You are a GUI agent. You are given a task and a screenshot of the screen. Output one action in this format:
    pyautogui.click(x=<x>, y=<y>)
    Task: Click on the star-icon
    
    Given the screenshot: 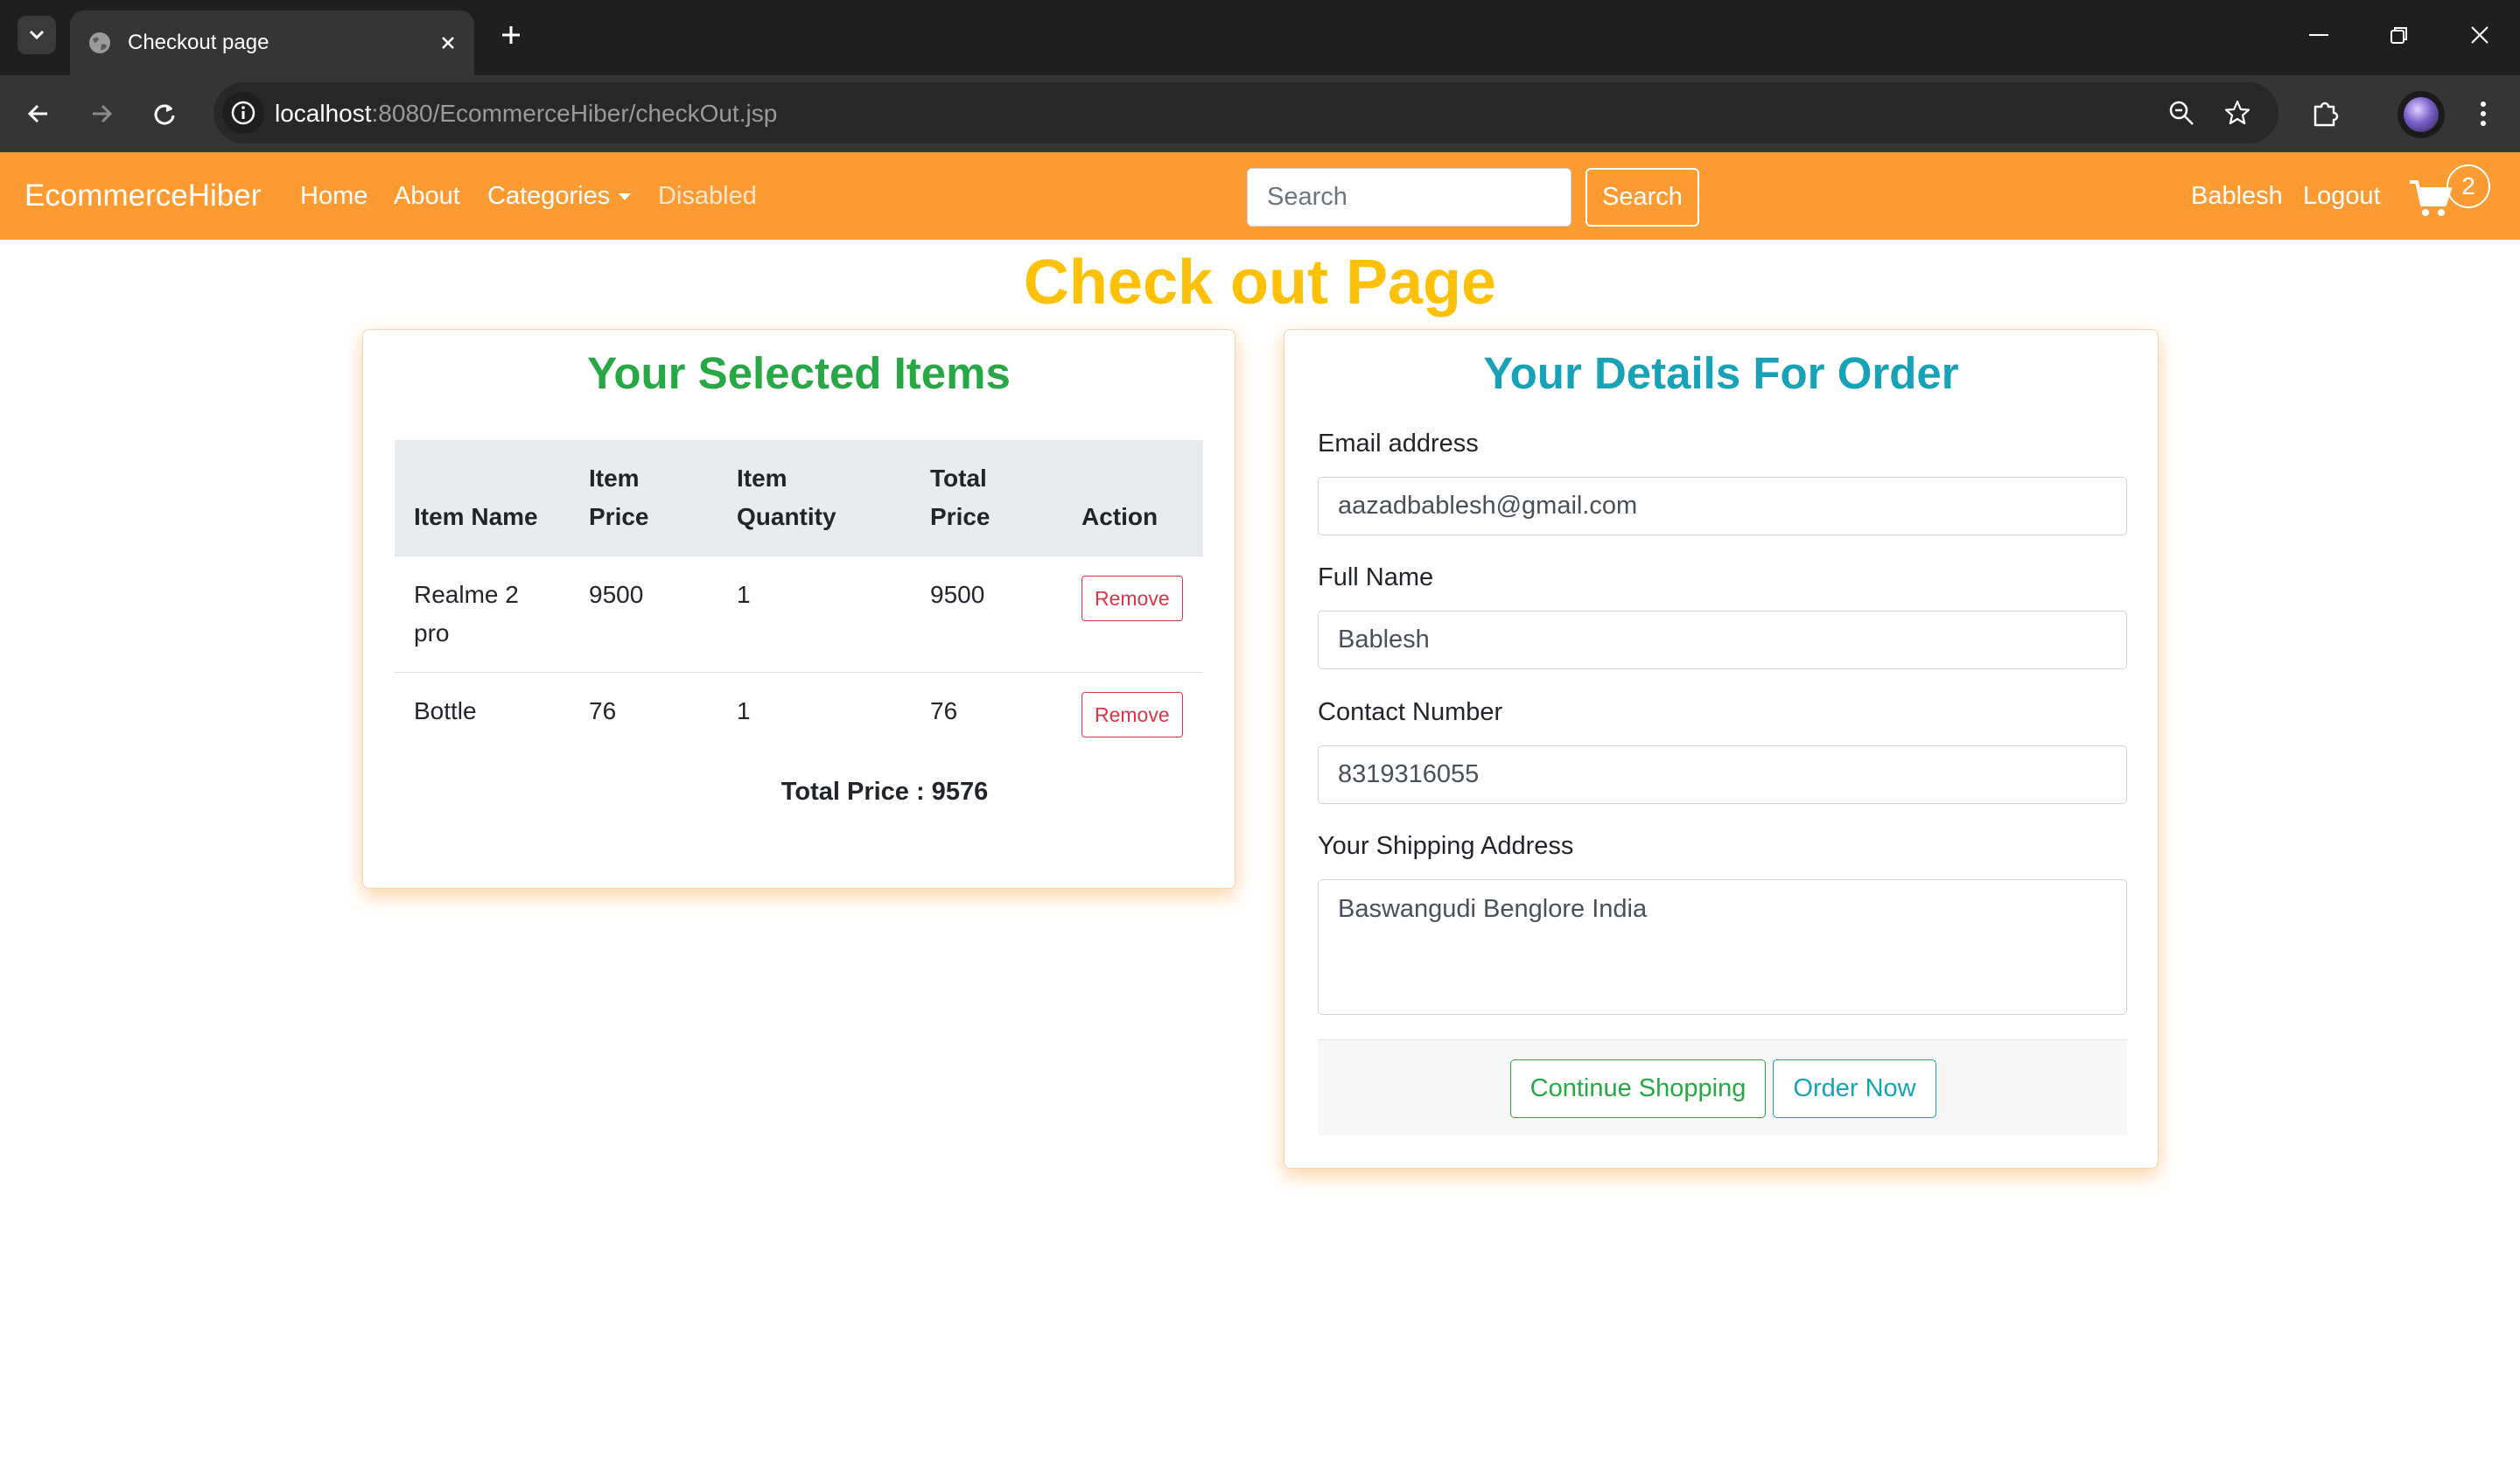 What is the action you would take?
    pyautogui.click(x=2237, y=113)
    